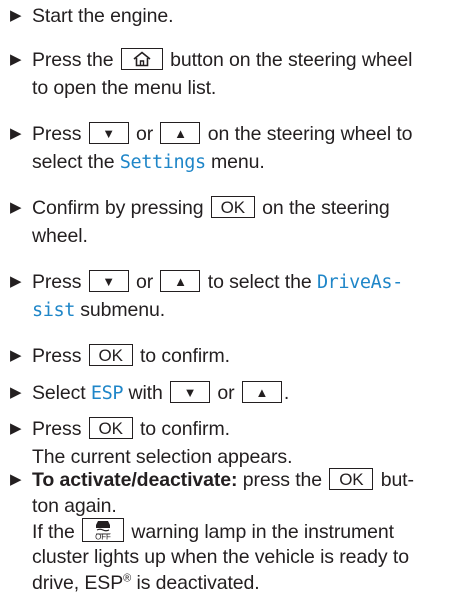  Describe the element at coordinates (145, 393) in the screenshot. I see `instruction-text: with` at that location.